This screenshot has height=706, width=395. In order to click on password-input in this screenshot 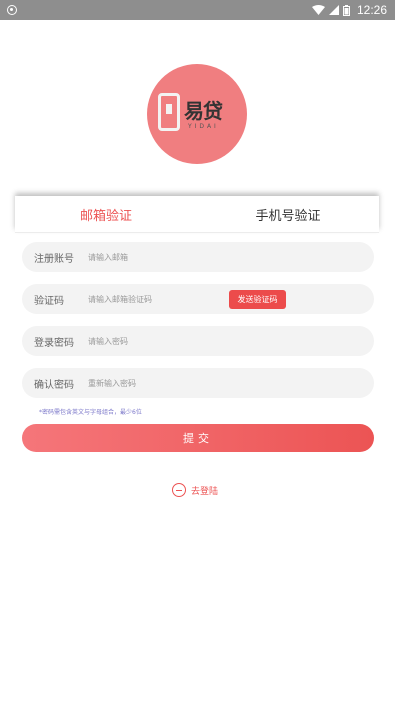, I will do `click(153, 341)`.